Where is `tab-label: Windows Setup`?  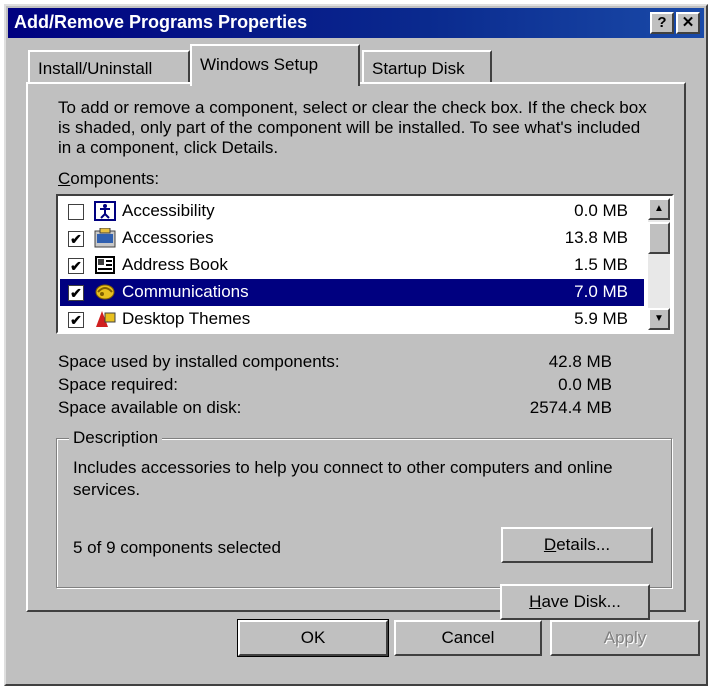 tab-label: Windows Setup is located at coordinates (259, 64).